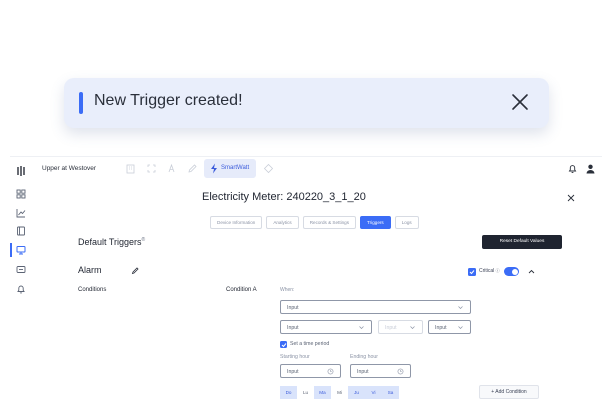  Describe the element at coordinates (310, 371) in the screenshot. I see `starting-hour-input: Input` at that location.